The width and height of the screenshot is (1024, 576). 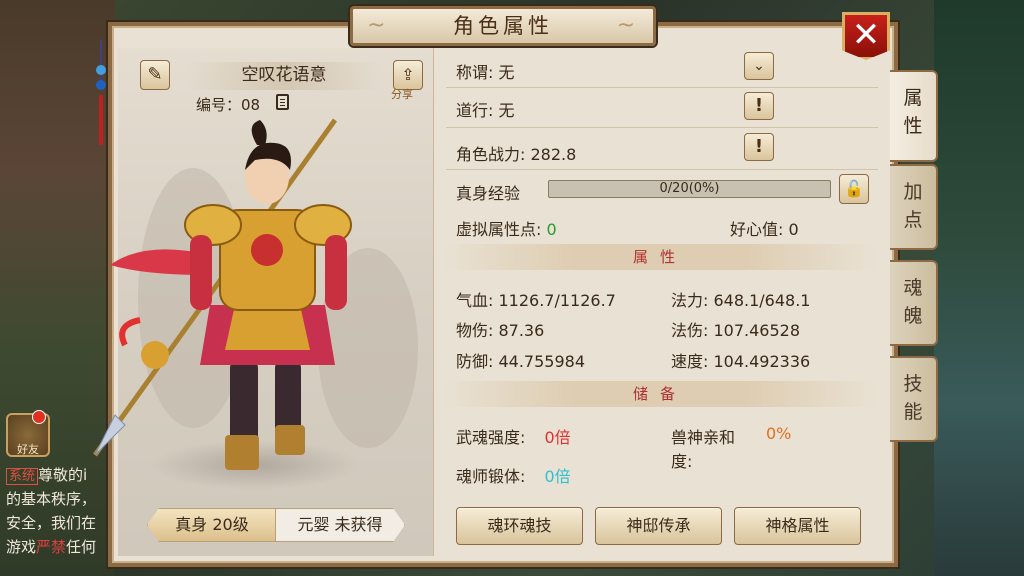 What do you see at coordinates (741, 361) in the screenshot?
I see `stat-speed: 速度: 104.492336` at bounding box center [741, 361].